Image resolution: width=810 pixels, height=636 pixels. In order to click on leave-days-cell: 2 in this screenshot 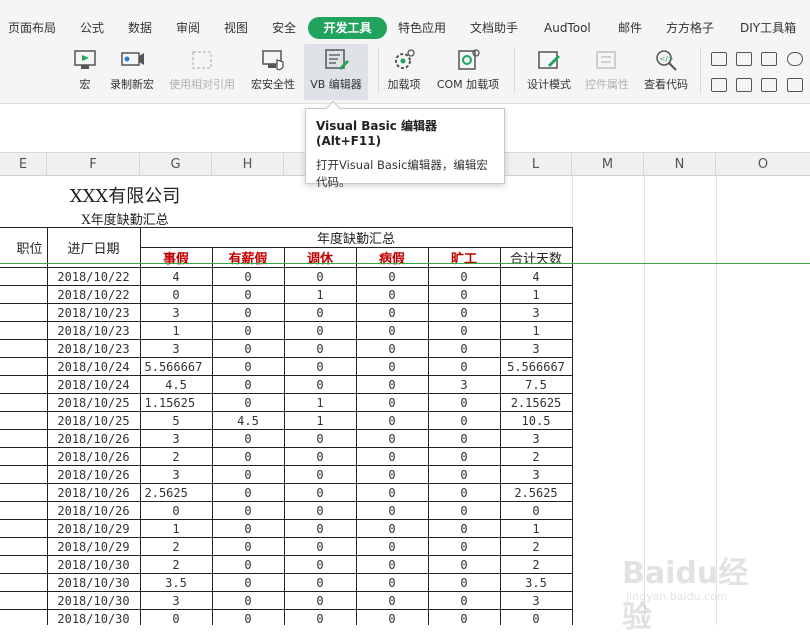, I will do `click(176, 564)`.